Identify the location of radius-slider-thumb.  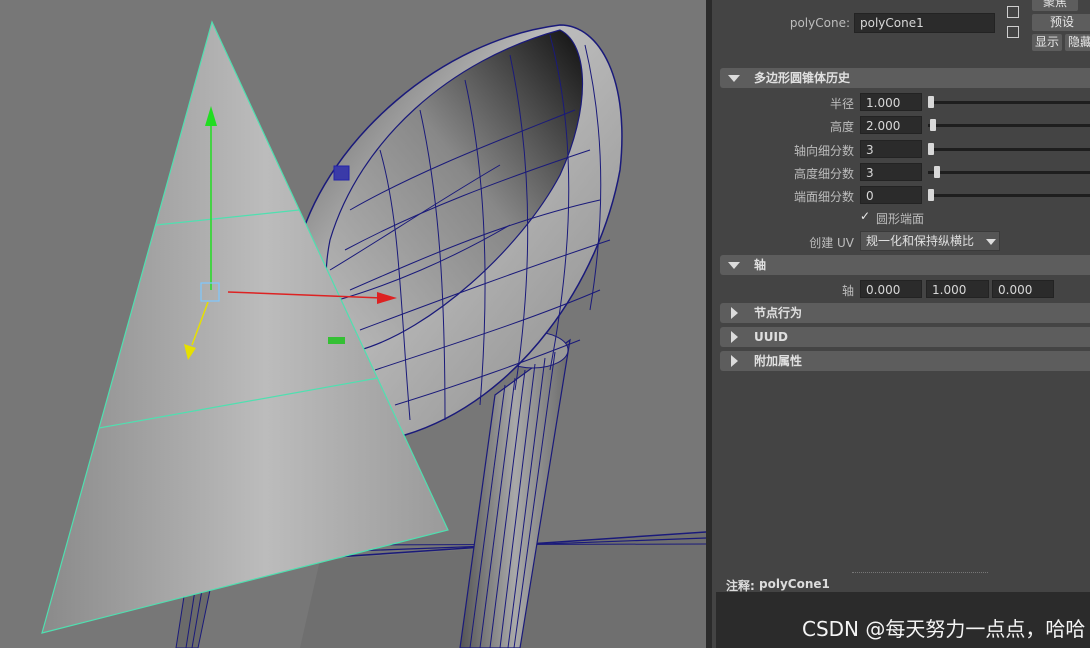
(931, 102).